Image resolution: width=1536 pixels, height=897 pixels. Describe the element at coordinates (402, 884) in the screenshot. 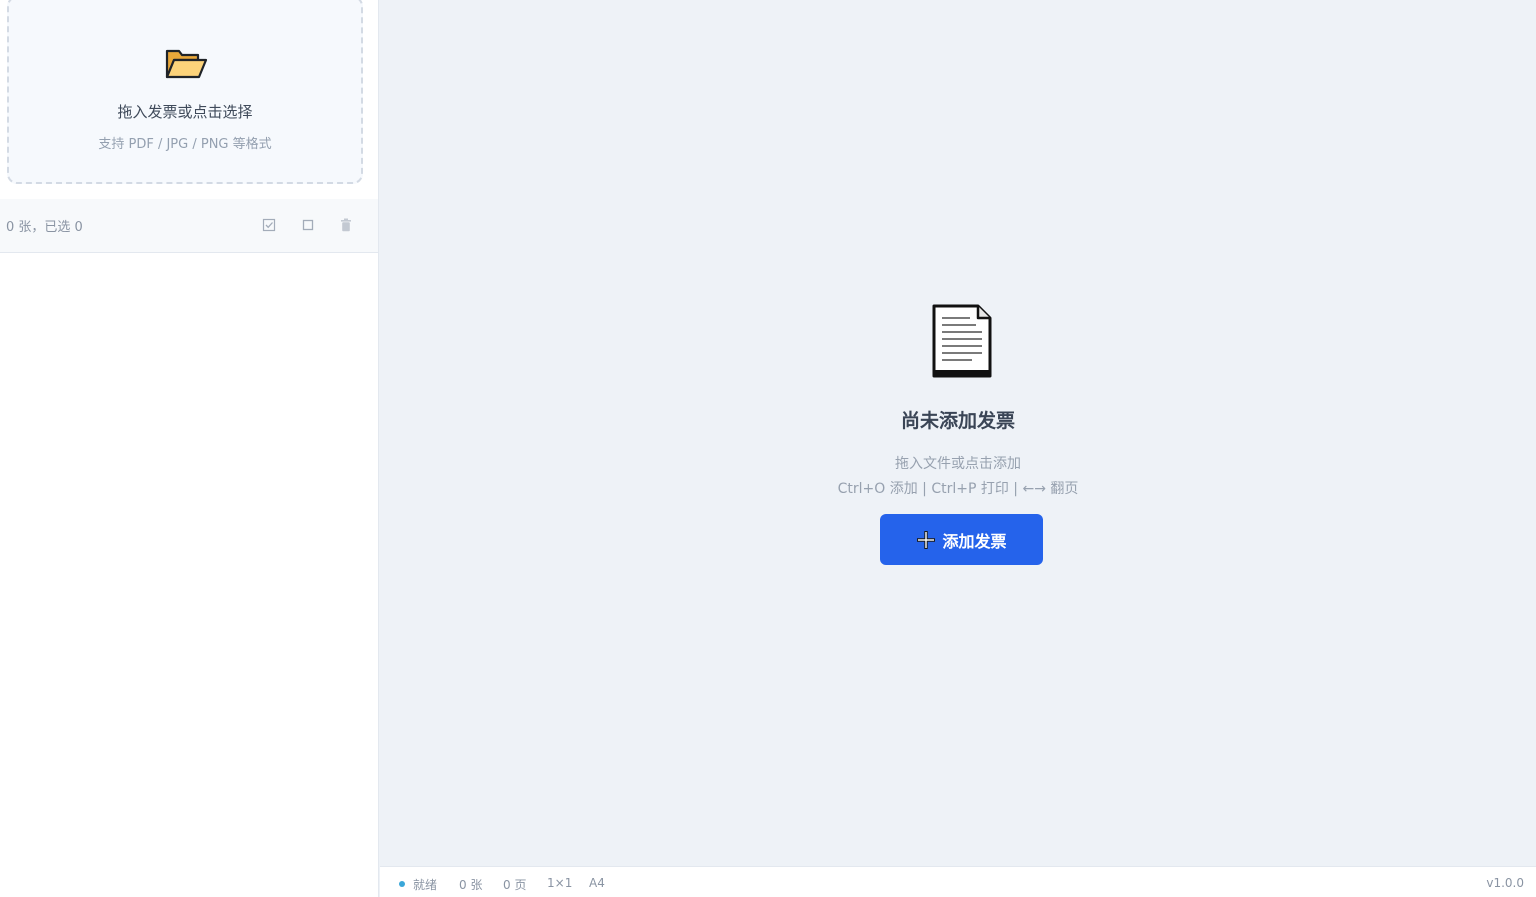

I see `status-indicator-dot` at that location.